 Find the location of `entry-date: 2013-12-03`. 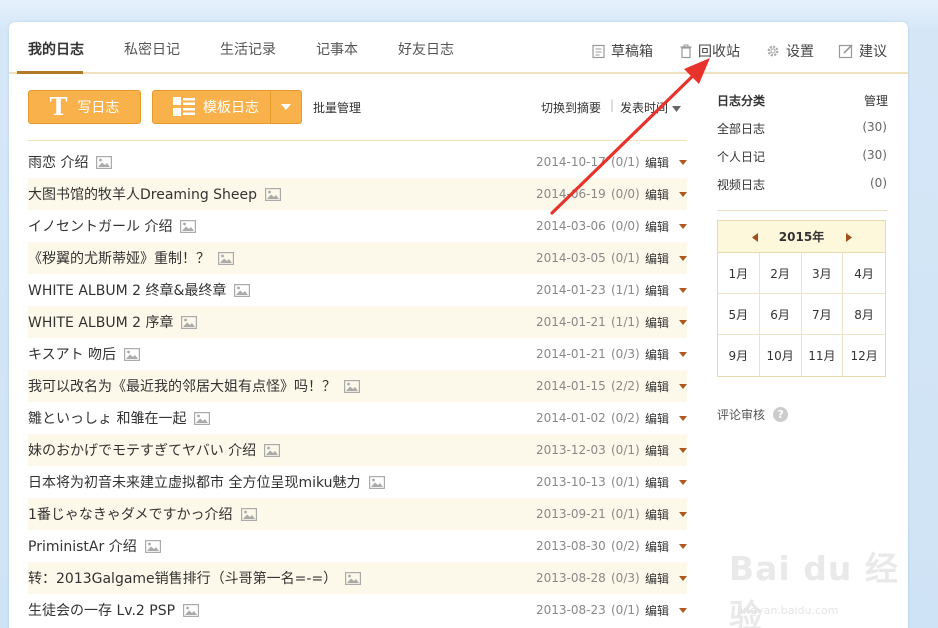

entry-date: 2013-12-03 is located at coordinates (571, 450).